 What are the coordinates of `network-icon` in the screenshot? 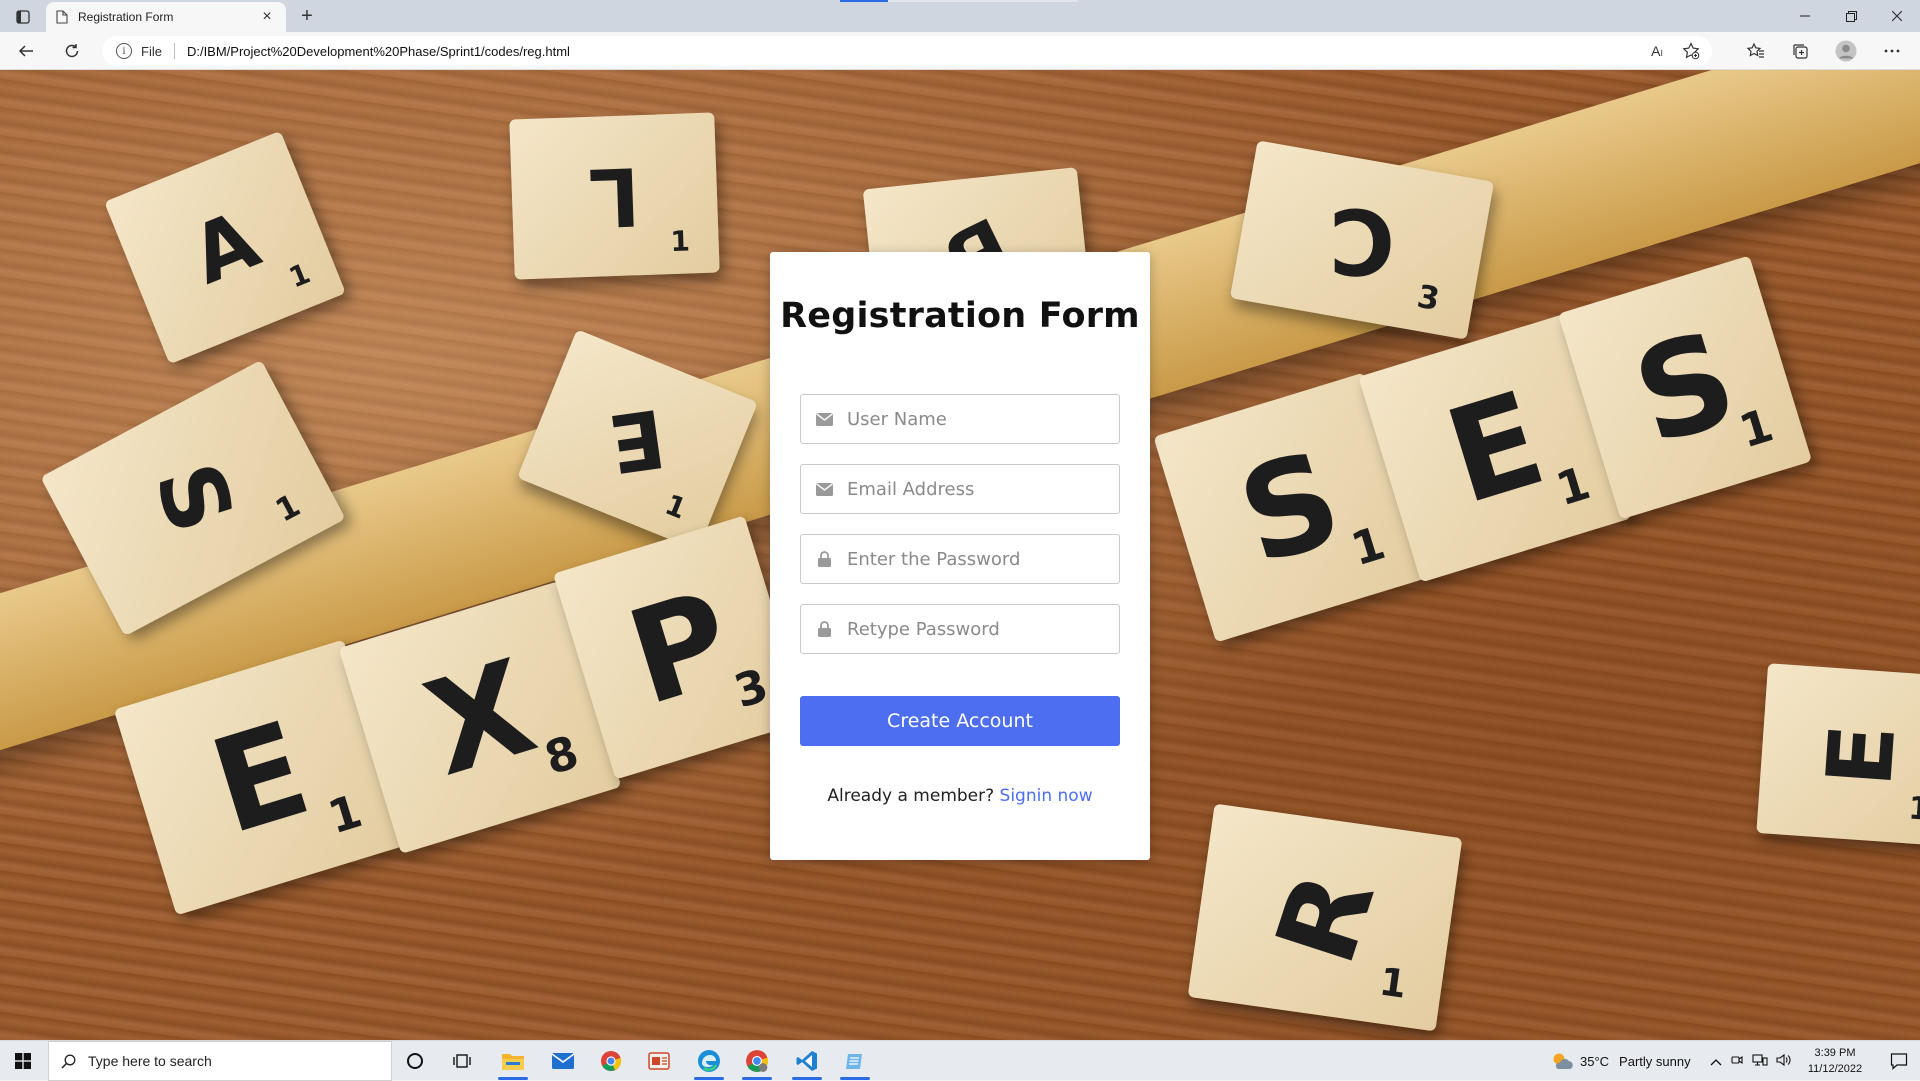 It's located at (1760, 1061).